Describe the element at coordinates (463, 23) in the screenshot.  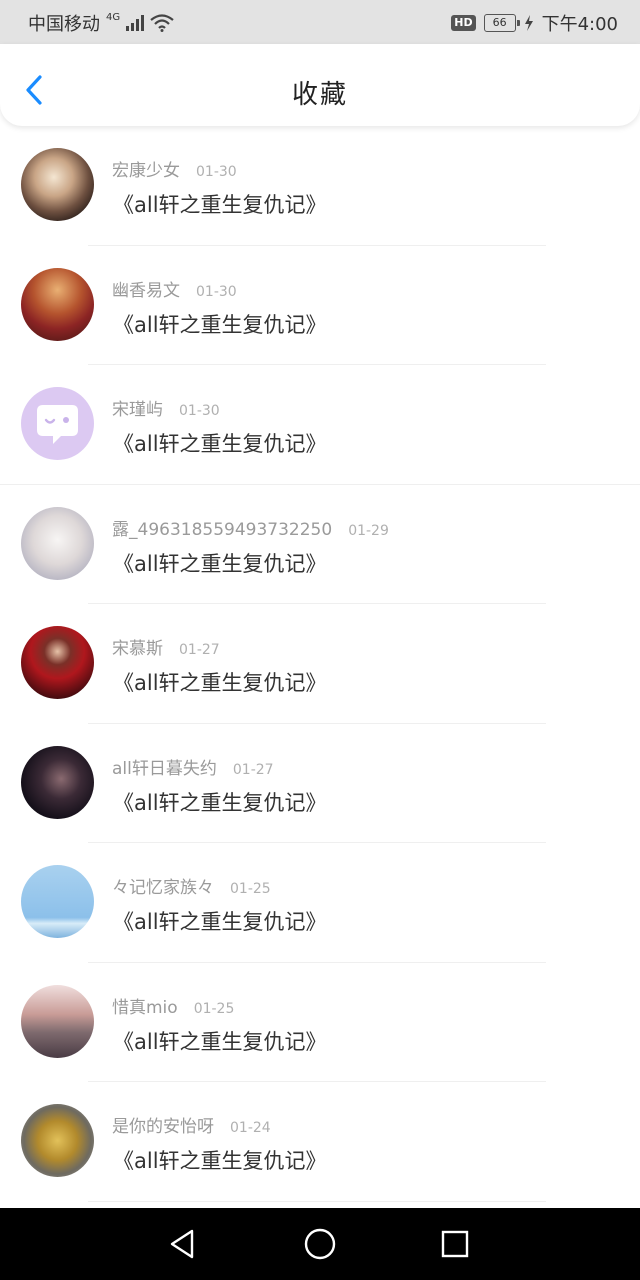
I see `hd-badge: HD` at that location.